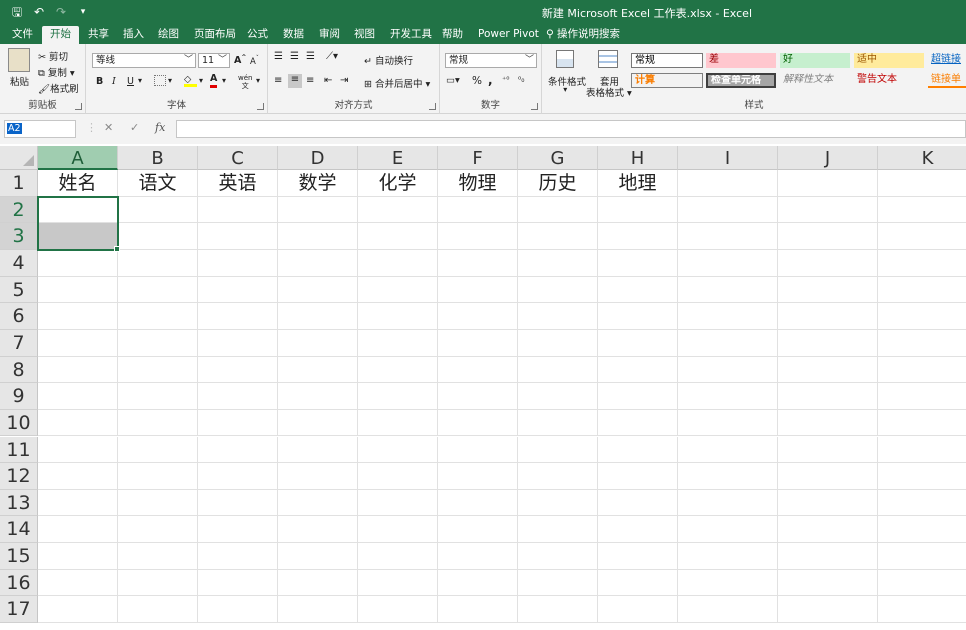 This screenshot has height=630, width=966. Describe the element at coordinates (478, 316) in the screenshot. I see `cell-f6` at that location.